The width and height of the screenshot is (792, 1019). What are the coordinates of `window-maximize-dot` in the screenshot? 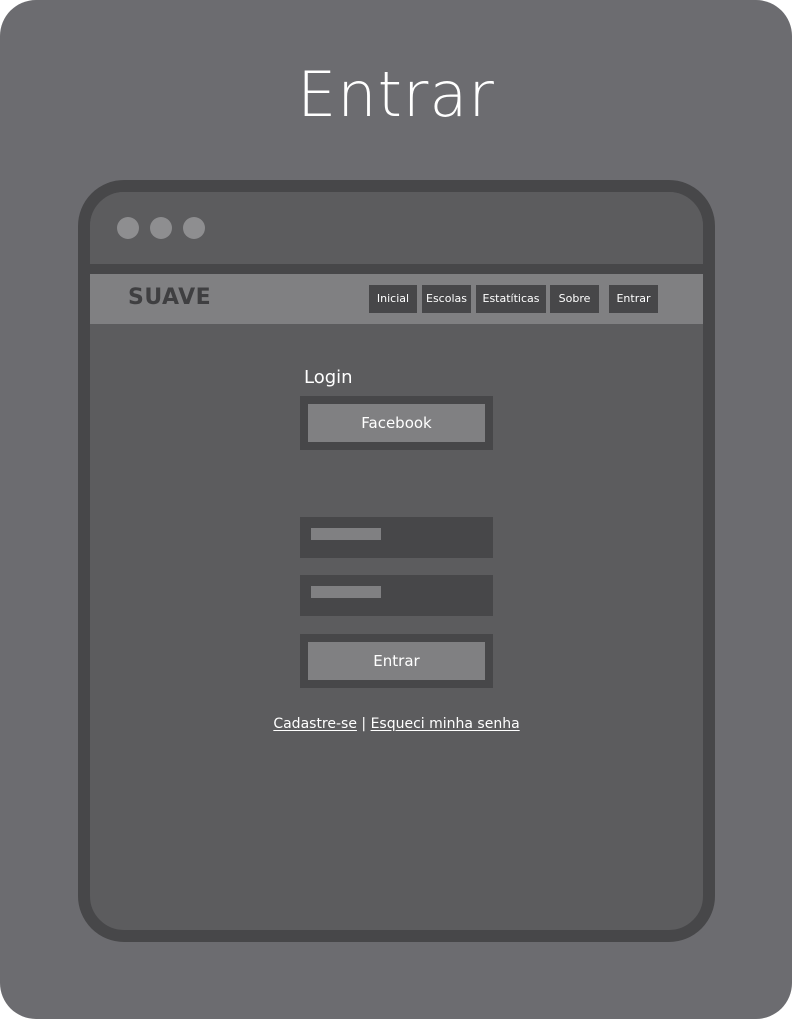 It's located at (194, 228).